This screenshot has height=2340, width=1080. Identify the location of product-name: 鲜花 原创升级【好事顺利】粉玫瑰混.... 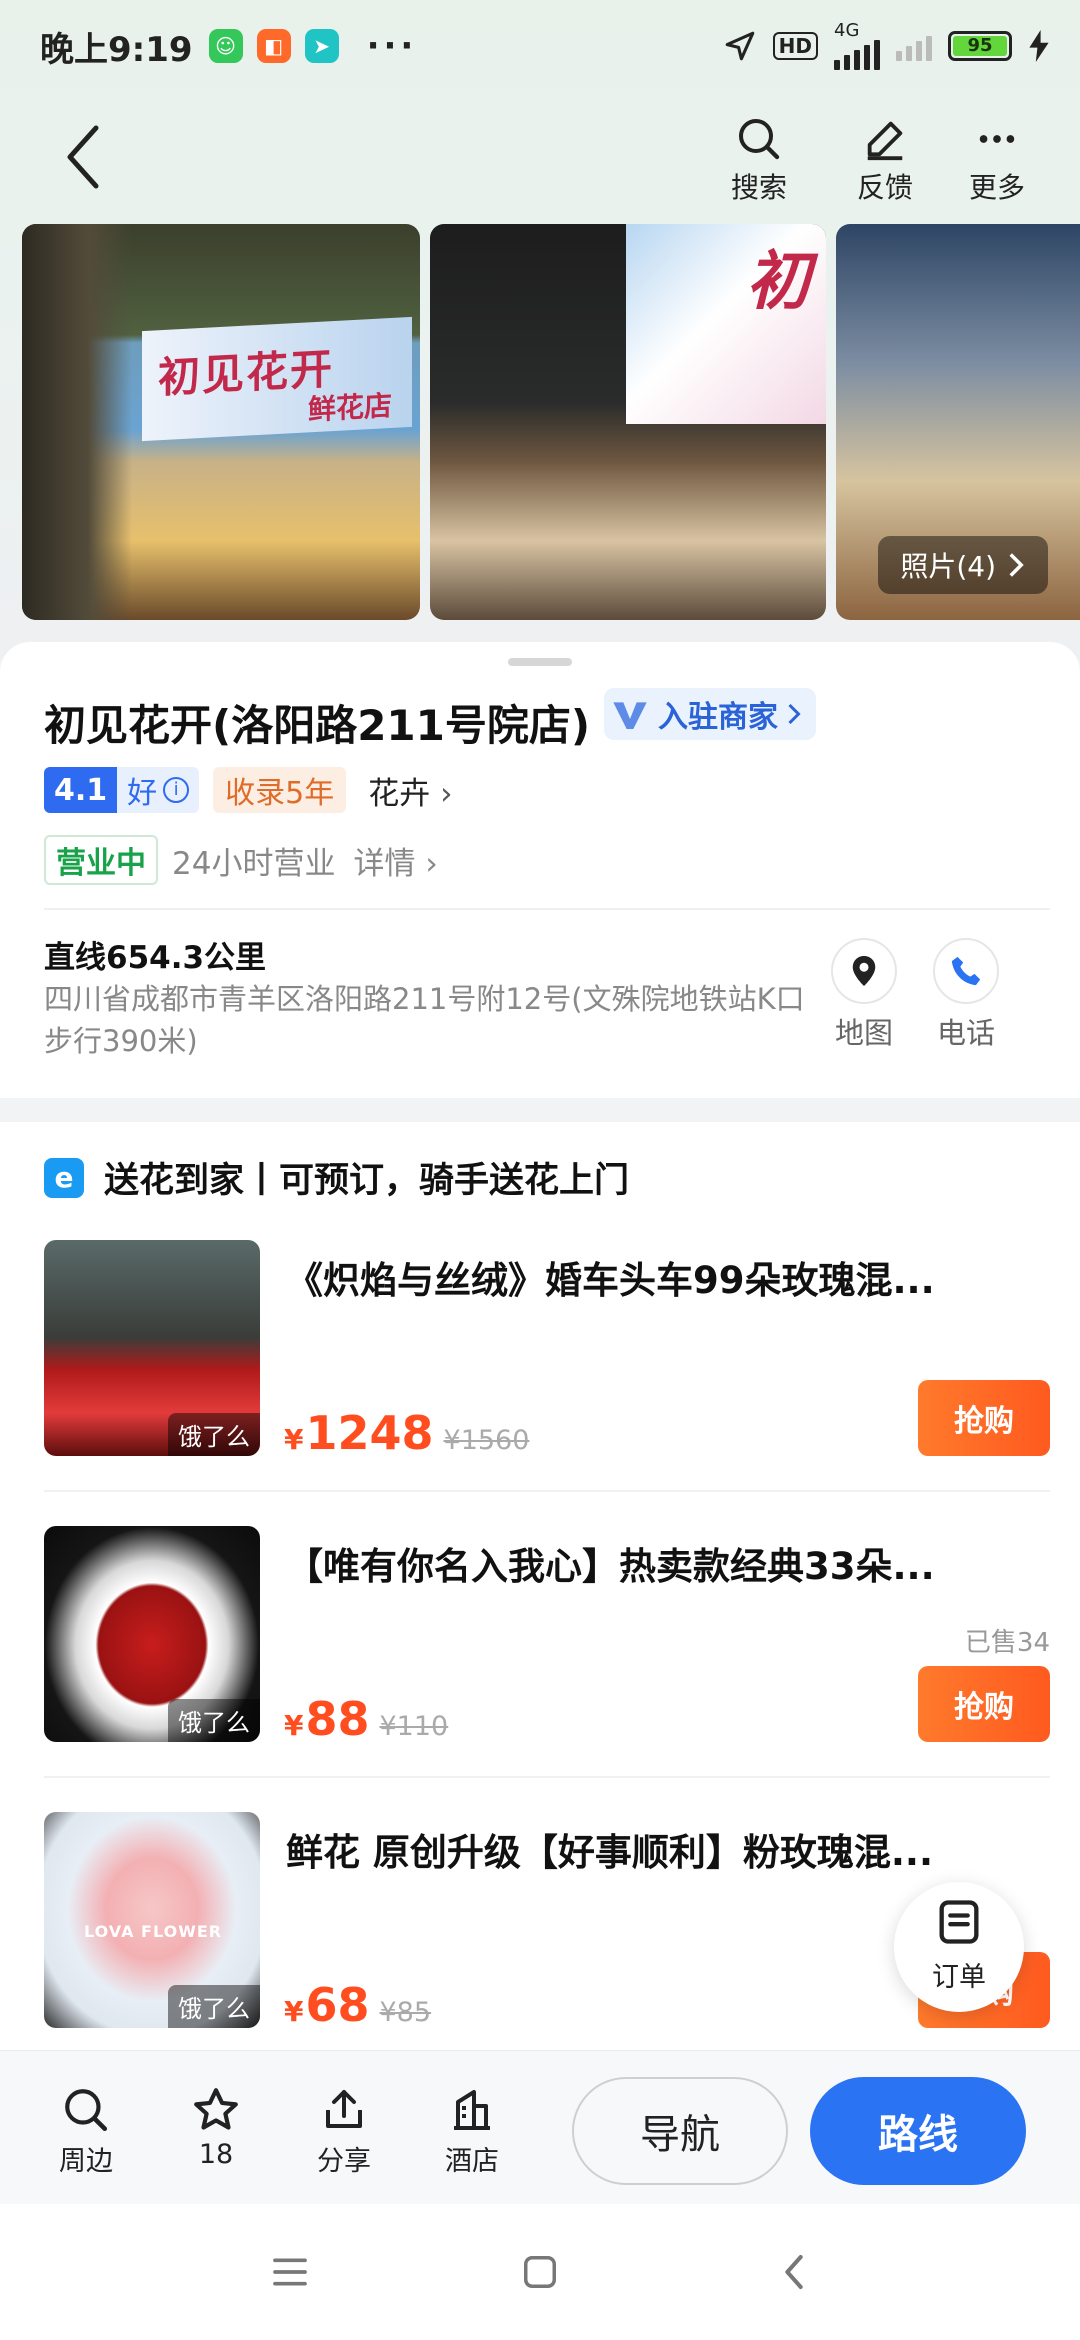
(610, 1852).